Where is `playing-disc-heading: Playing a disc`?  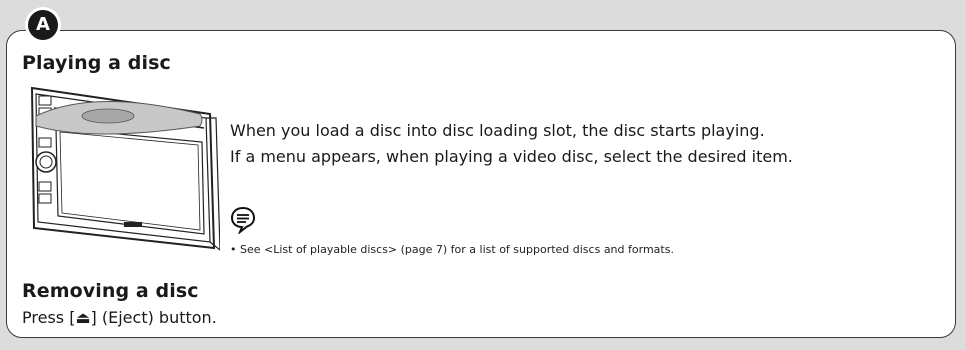 playing-disc-heading: Playing a disc is located at coordinates (96, 63).